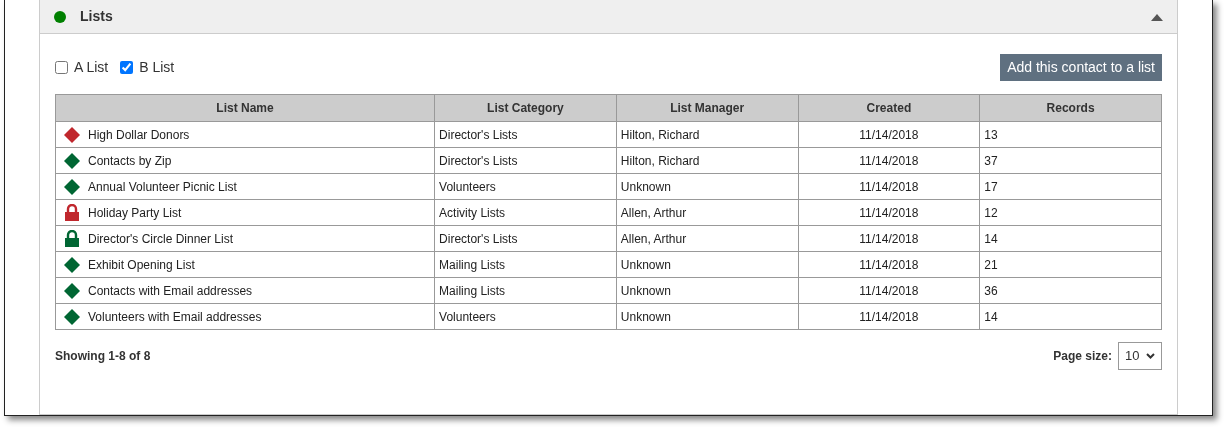 Image resolution: width=1229 pixels, height=430 pixels. I want to click on page-size-select: 10, so click(1140, 356).